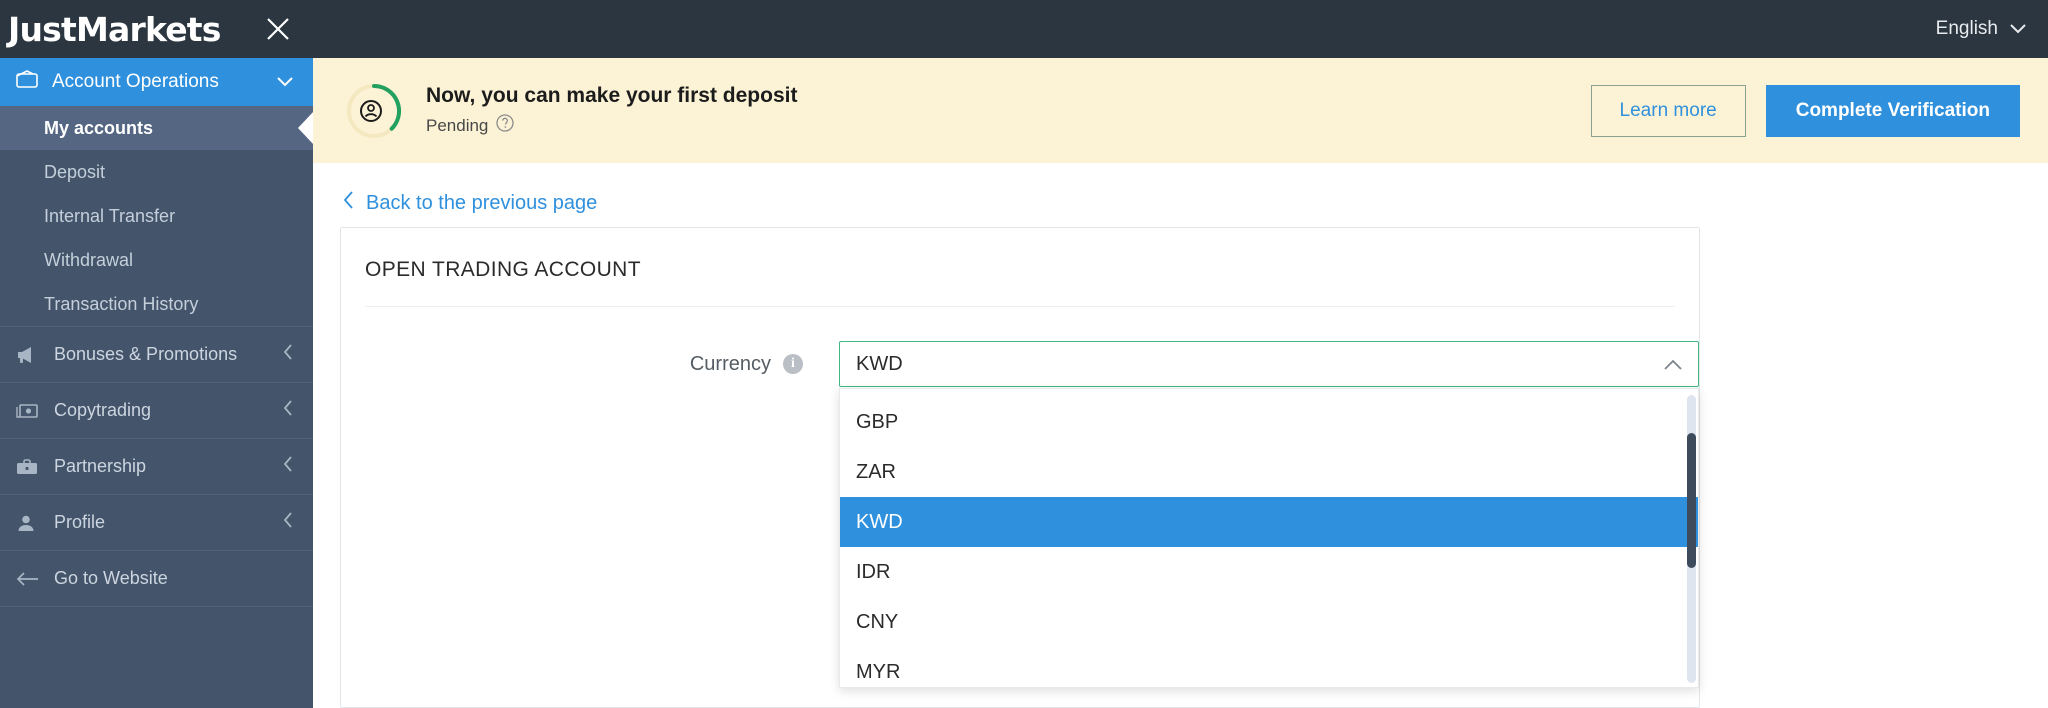 This screenshot has height=708, width=2048. Describe the element at coordinates (611, 125) in the screenshot. I see `banner-status: Pending` at that location.